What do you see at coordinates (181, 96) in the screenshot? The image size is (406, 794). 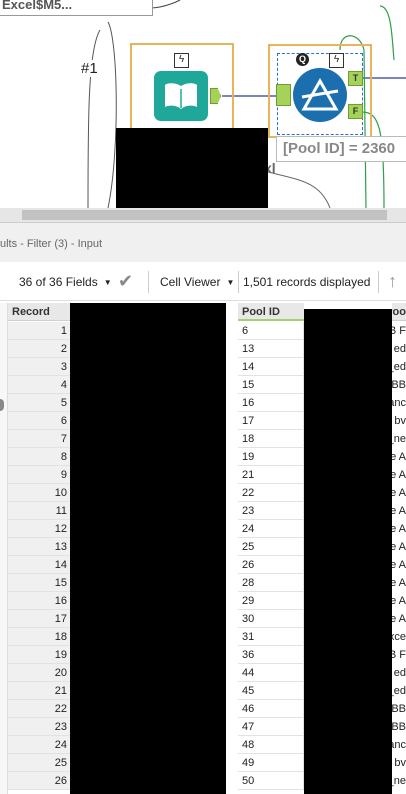 I see `input-data-tool` at bounding box center [181, 96].